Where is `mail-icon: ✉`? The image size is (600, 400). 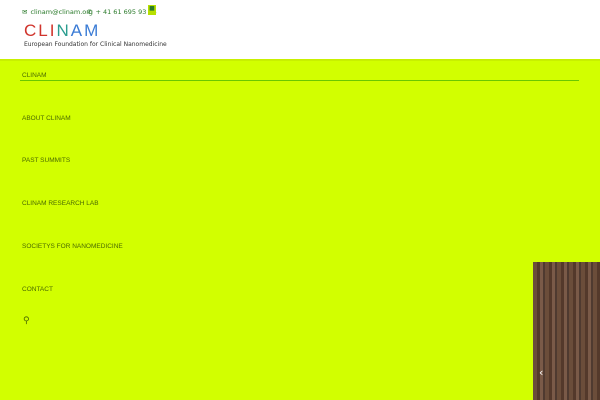 mail-icon: ✉ is located at coordinates (25, 12).